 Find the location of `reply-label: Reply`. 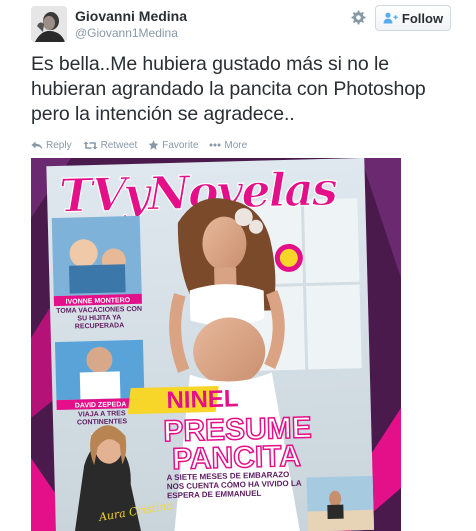

reply-label: Reply is located at coordinates (59, 145).